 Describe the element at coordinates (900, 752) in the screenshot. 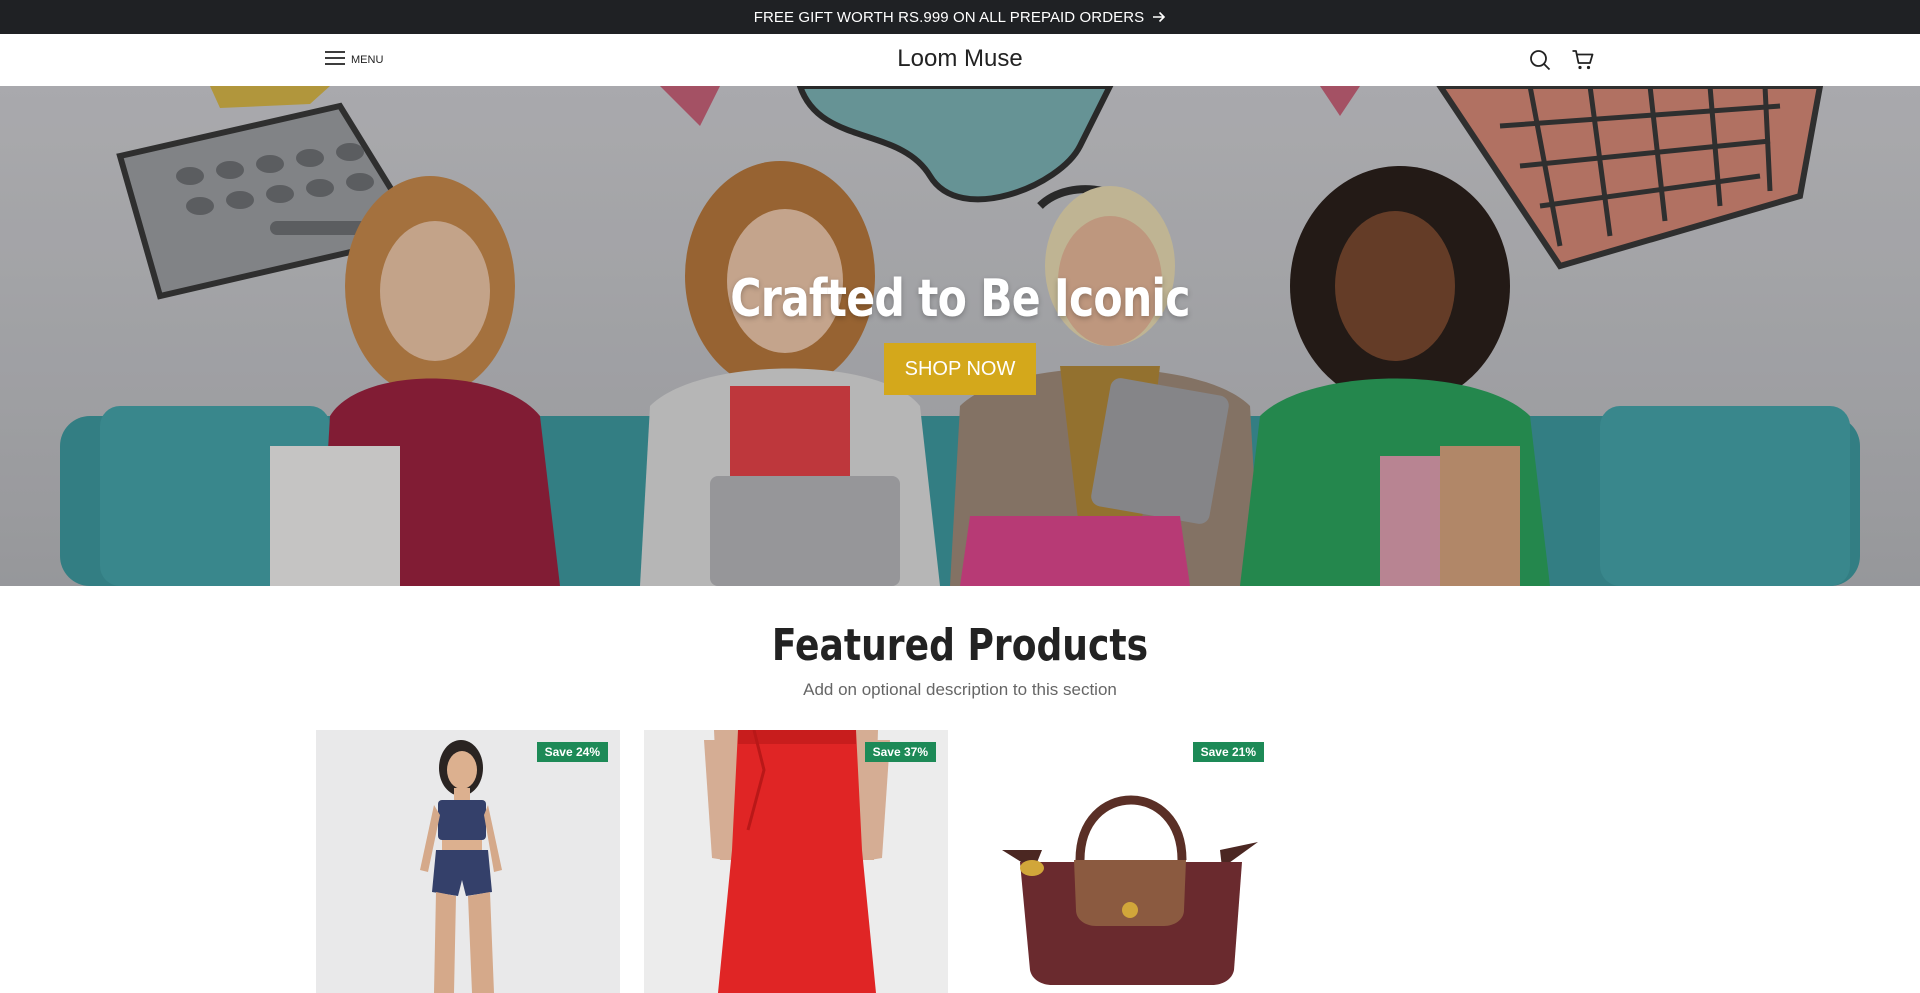

I see `discount-badge: Save 37%` at that location.